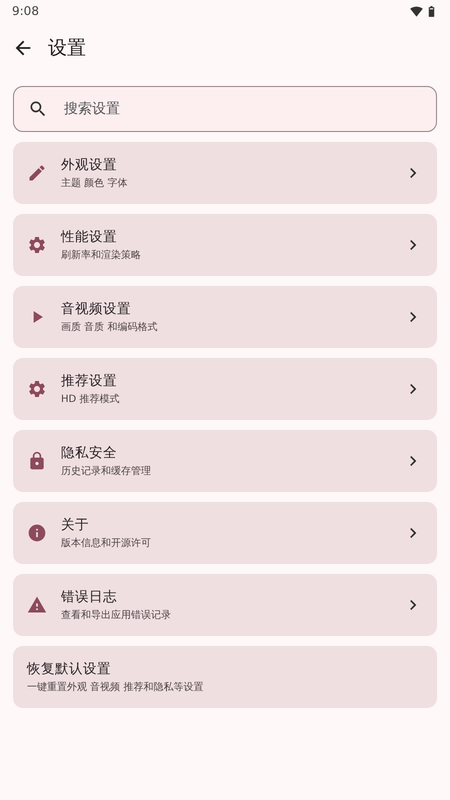  What do you see at coordinates (89, 237) in the screenshot?
I see `item-title: 性能设置` at bounding box center [89, 237].